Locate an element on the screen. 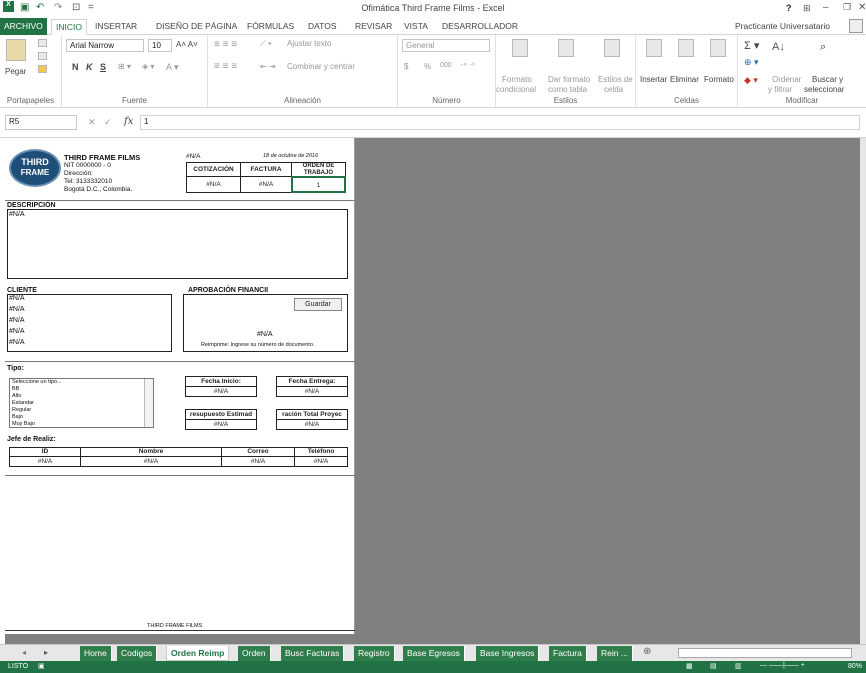 This screenshot has width=866, height=673. wrap-text-button: Ajustar texto is located at coordinates (309, 43).